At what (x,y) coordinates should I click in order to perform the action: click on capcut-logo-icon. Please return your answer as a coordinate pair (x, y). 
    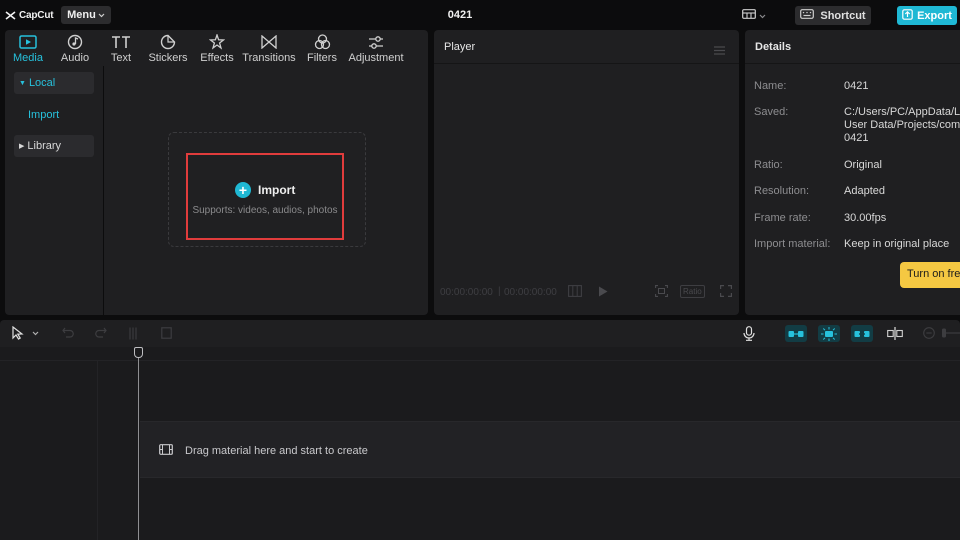
    Looking at the image, I should click on (10, 15).